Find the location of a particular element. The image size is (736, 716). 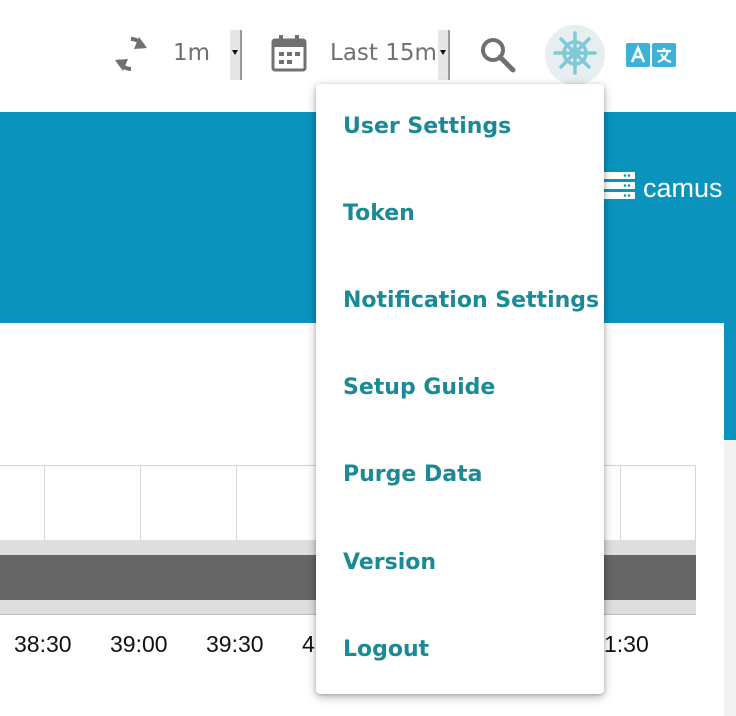

refresh-interval-dropdown-caret is located at coordinates (236, 55).